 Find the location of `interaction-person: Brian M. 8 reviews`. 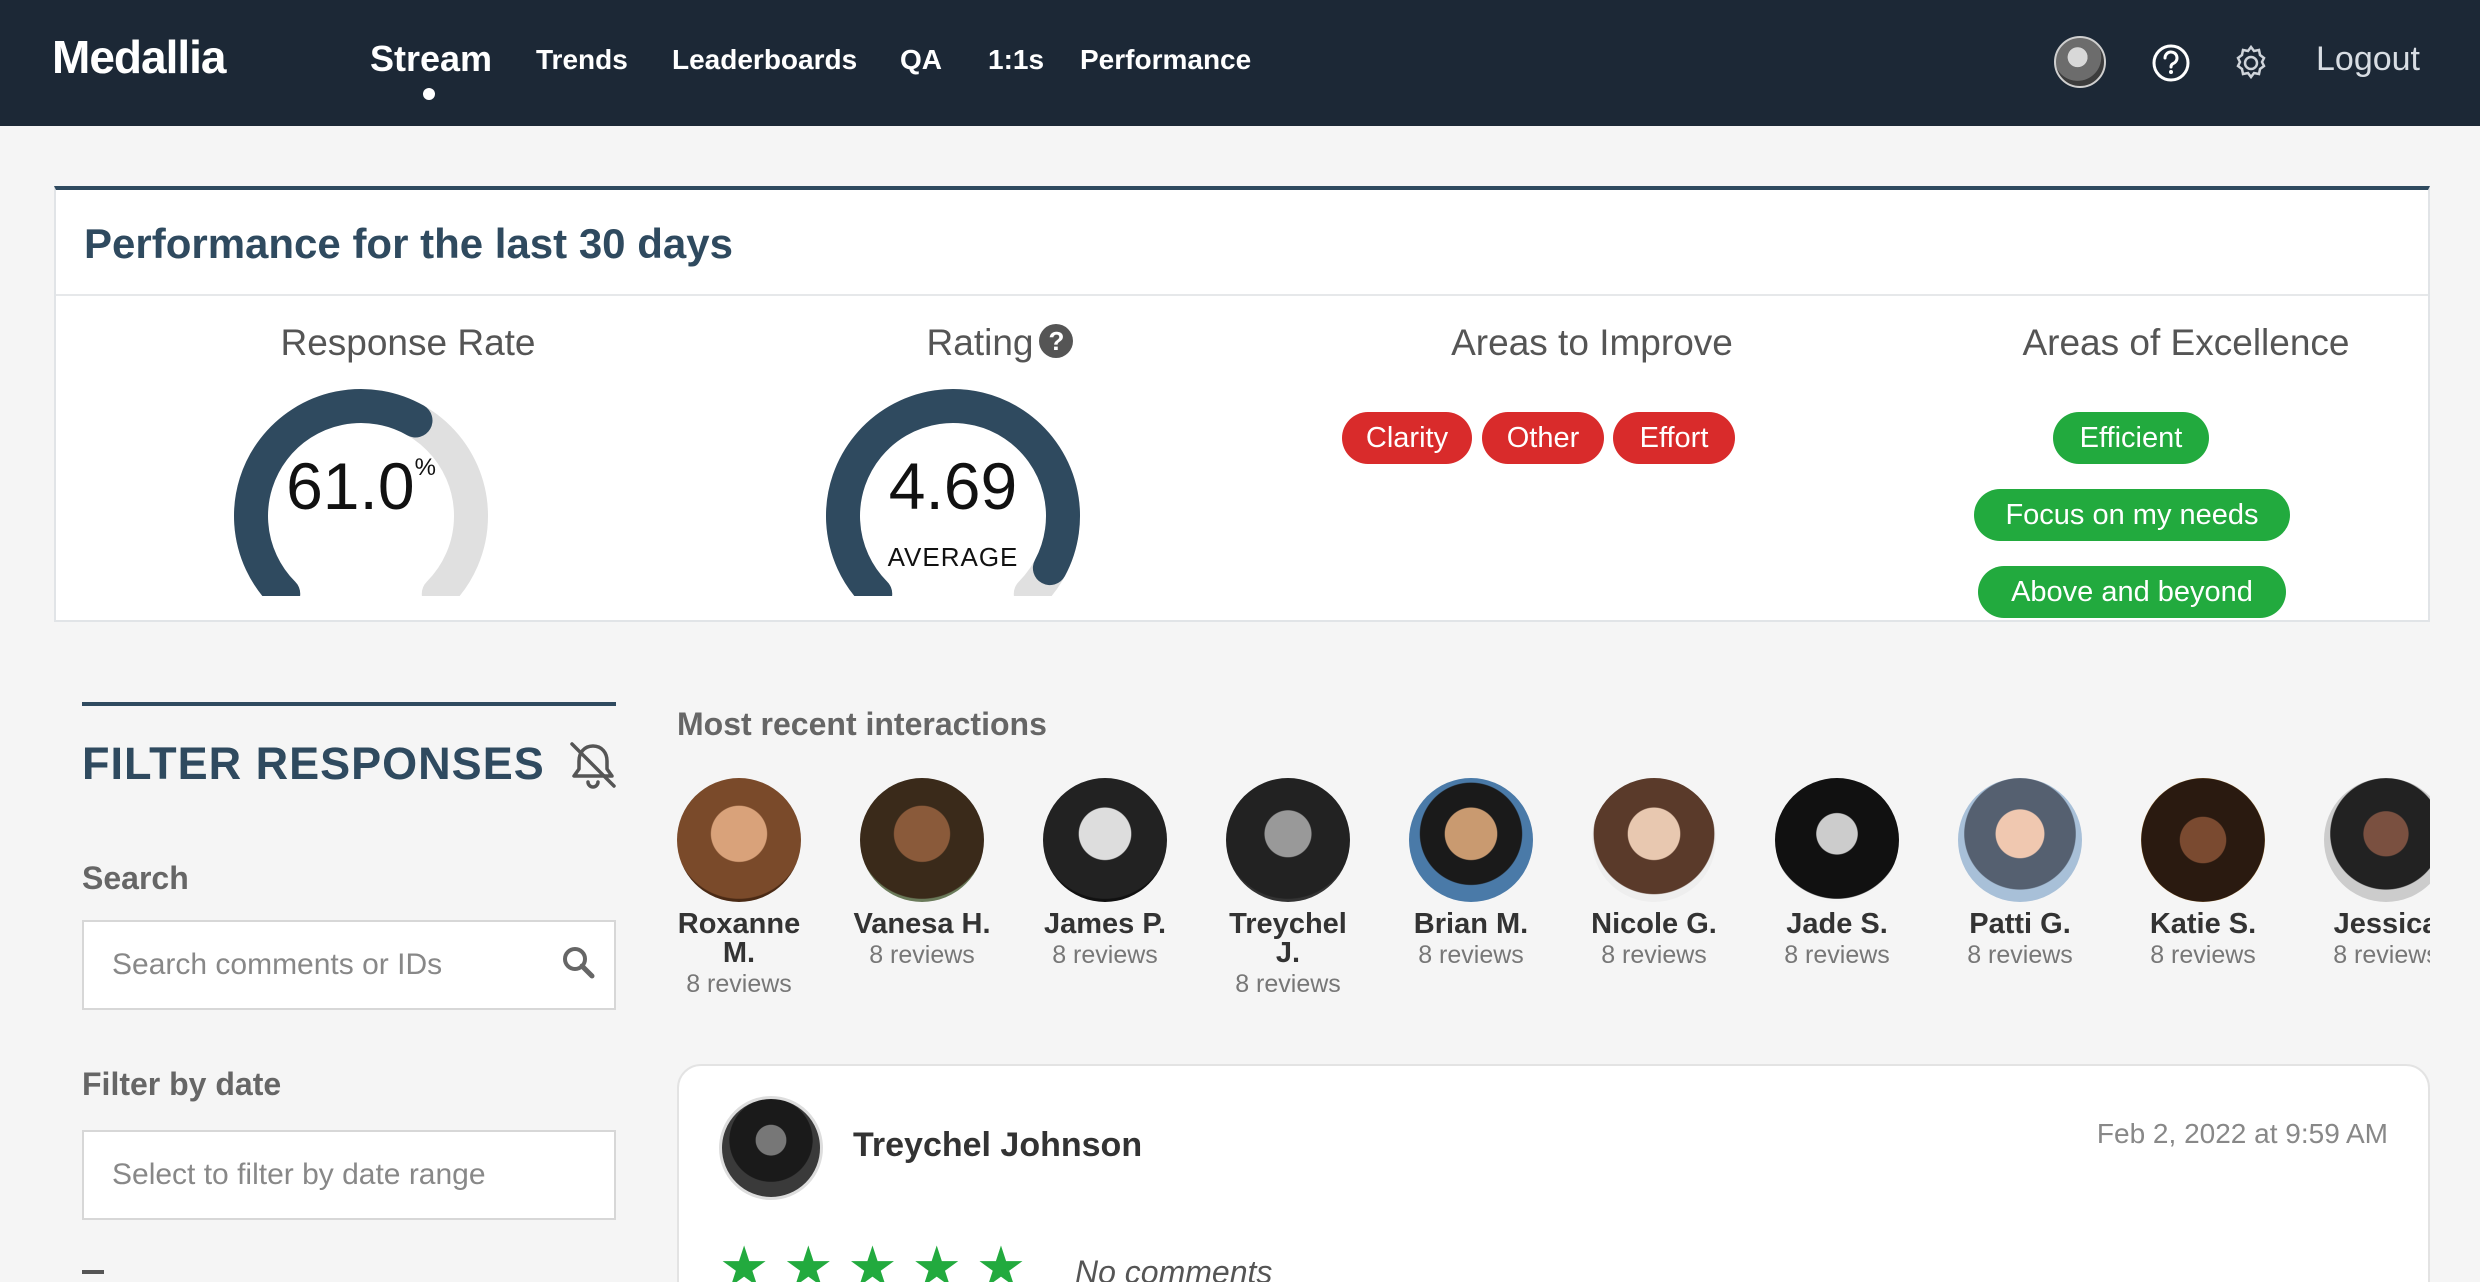

interaction-person: Brian M. 8 reviews is located at coordinates (1504, 874).